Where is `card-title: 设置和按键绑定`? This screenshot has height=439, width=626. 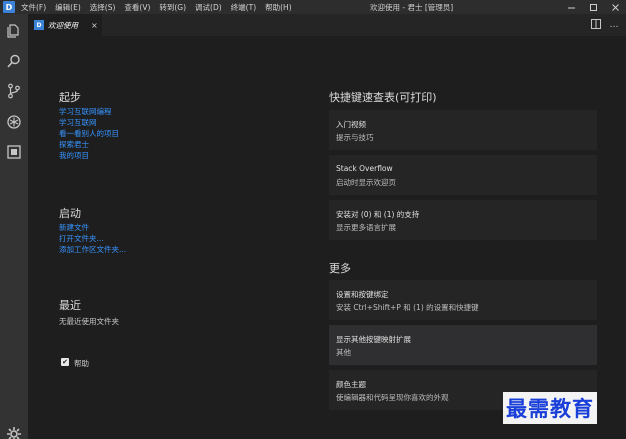
card-title: 设置和按键绑定 is located at coordinates (362, 294).